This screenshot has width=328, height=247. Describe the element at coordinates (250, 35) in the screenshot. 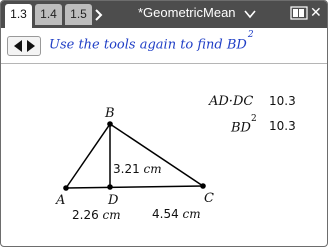

I see `instruction-exponent: 2` at that location.